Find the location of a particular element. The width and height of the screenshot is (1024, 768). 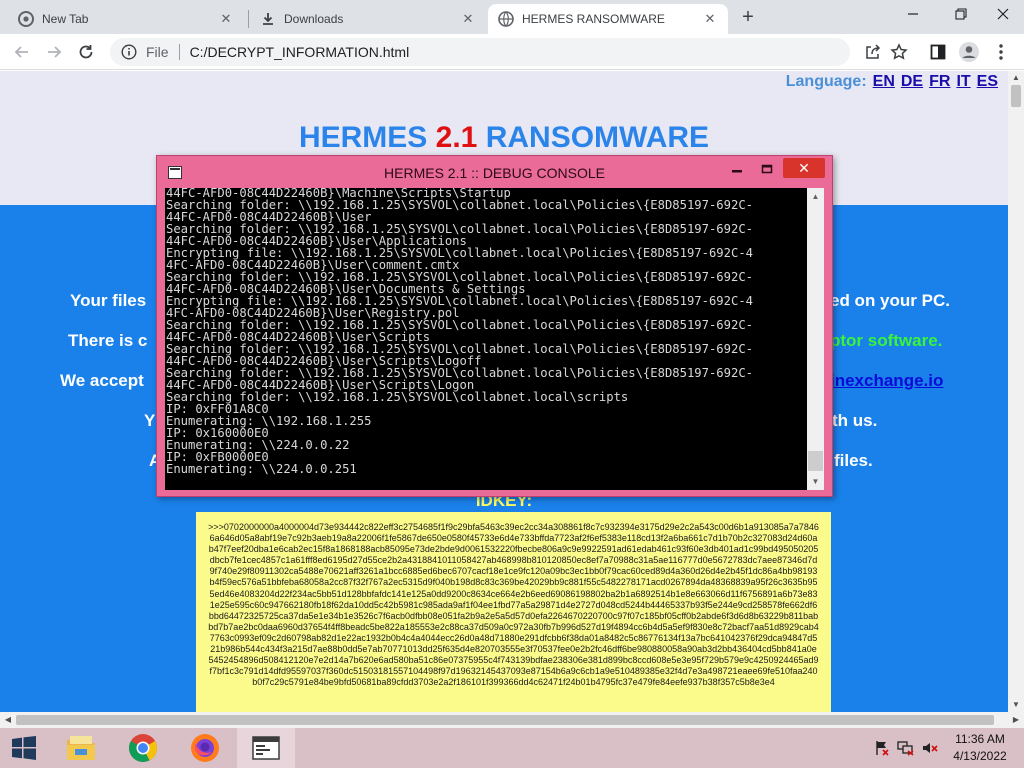

scroll-up-icon: ▲ is located at coordinates (1016, 78).